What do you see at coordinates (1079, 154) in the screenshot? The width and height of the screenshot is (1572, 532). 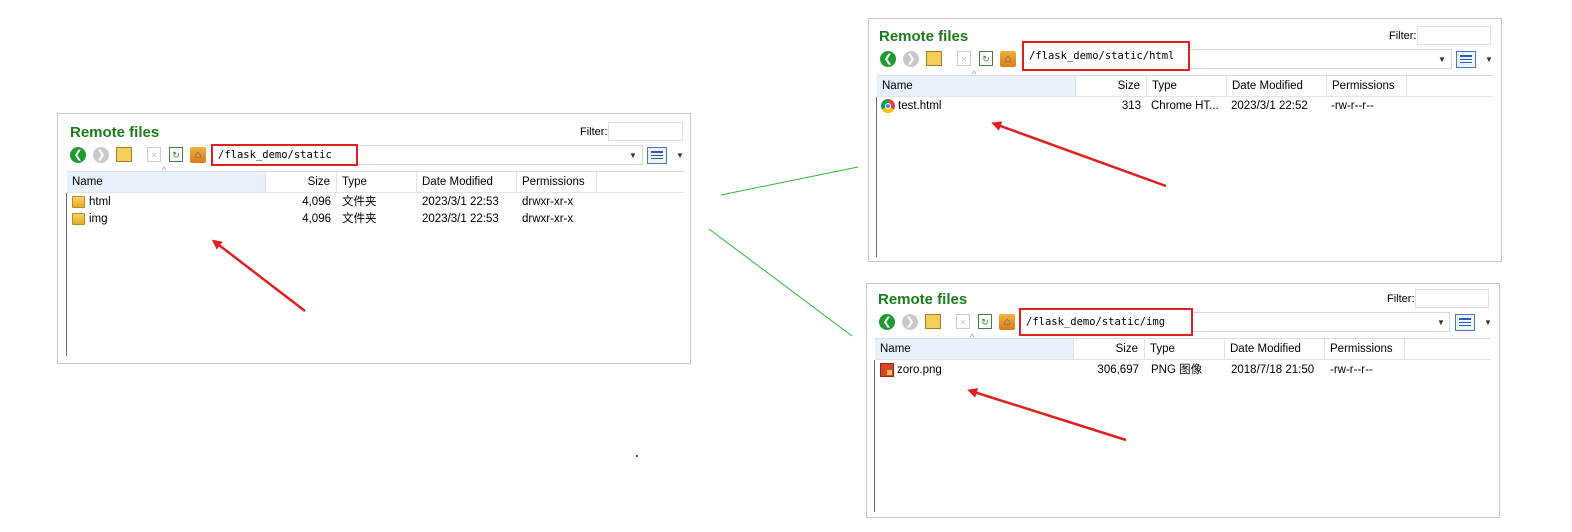 I see `annotation-arrow-html` at bounding box center [1079, 154].